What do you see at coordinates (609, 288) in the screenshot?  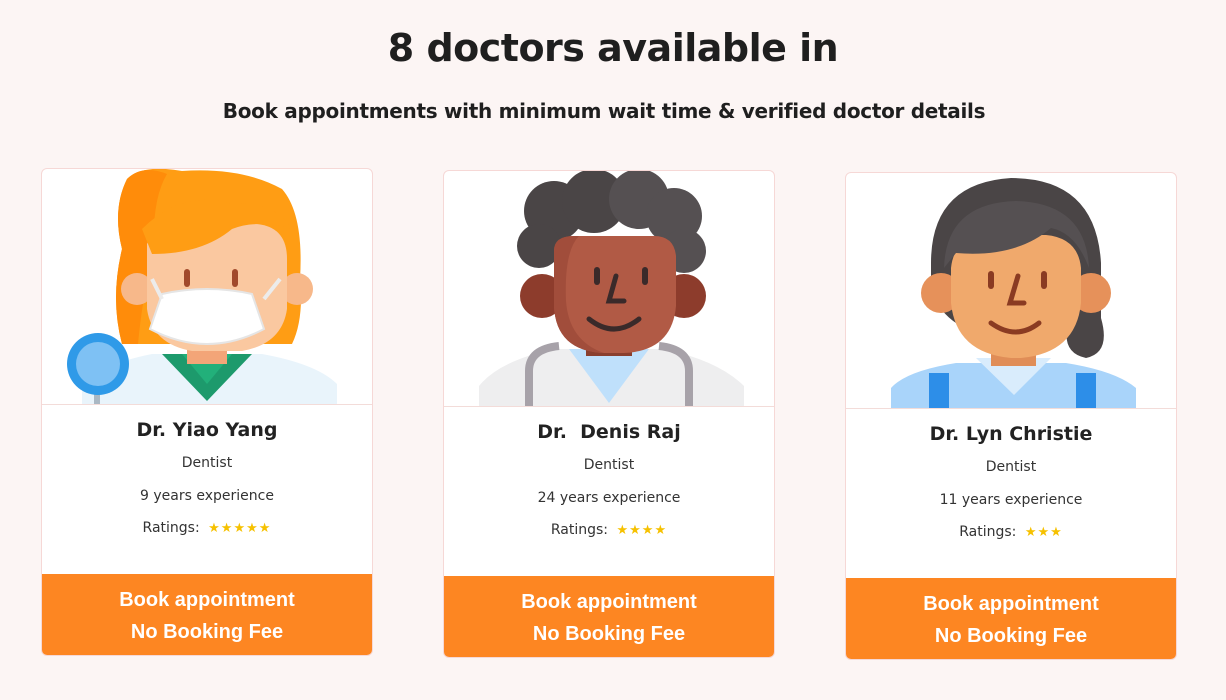 I see `male-doctor-stethoscope-icon` at bounding box center [609, 288].